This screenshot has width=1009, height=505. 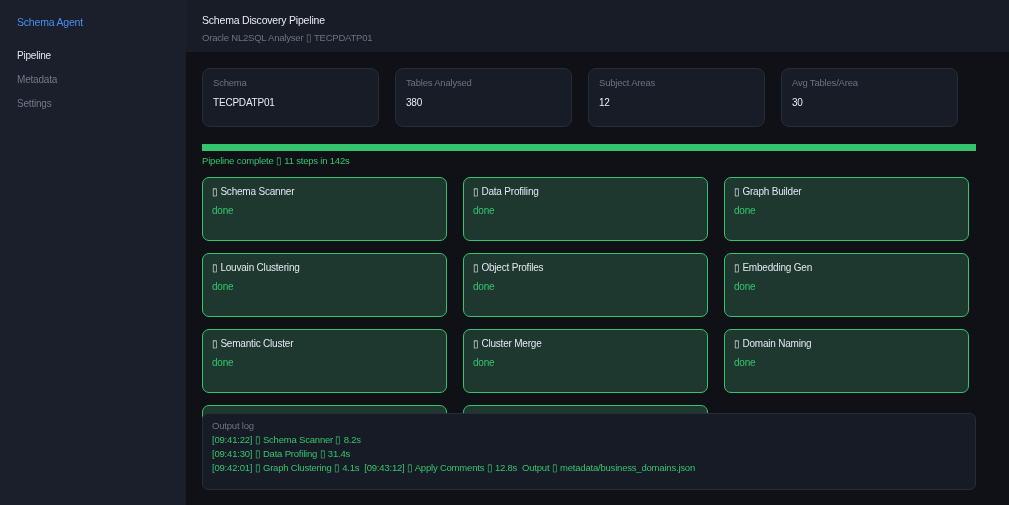 I want to click on step-title: ▯ Data Profiling, so click(x=506, y=191).